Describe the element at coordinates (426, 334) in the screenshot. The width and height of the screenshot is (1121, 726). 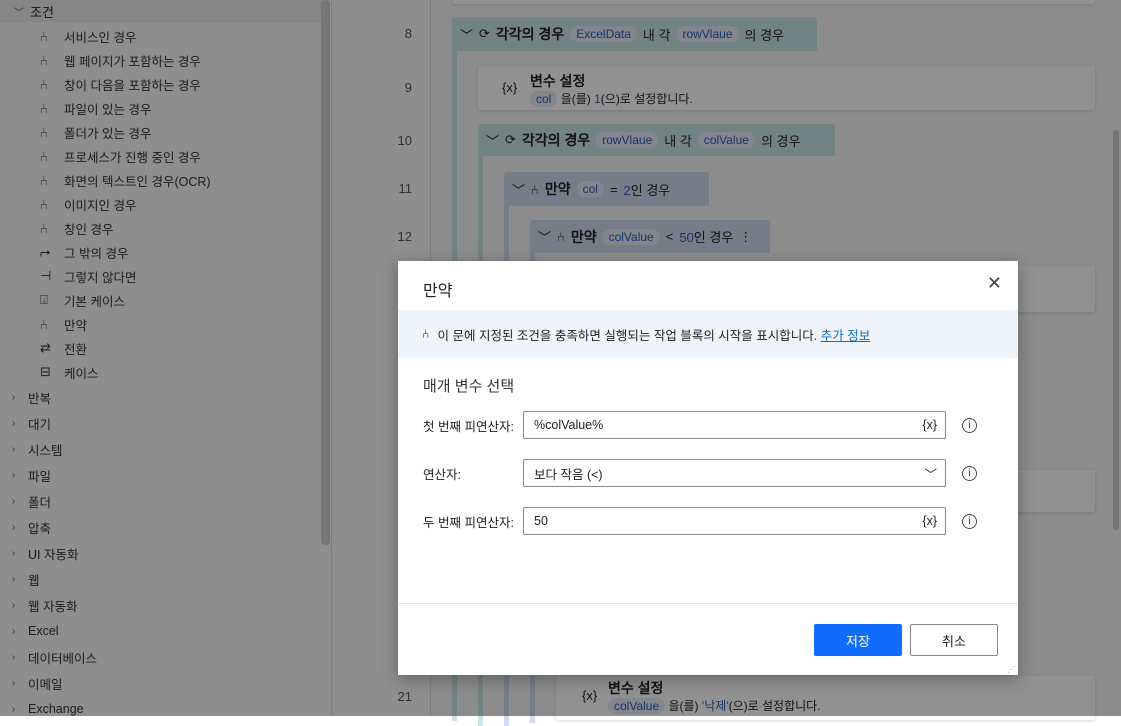
I see `branch-icon: ⑃` at that location.